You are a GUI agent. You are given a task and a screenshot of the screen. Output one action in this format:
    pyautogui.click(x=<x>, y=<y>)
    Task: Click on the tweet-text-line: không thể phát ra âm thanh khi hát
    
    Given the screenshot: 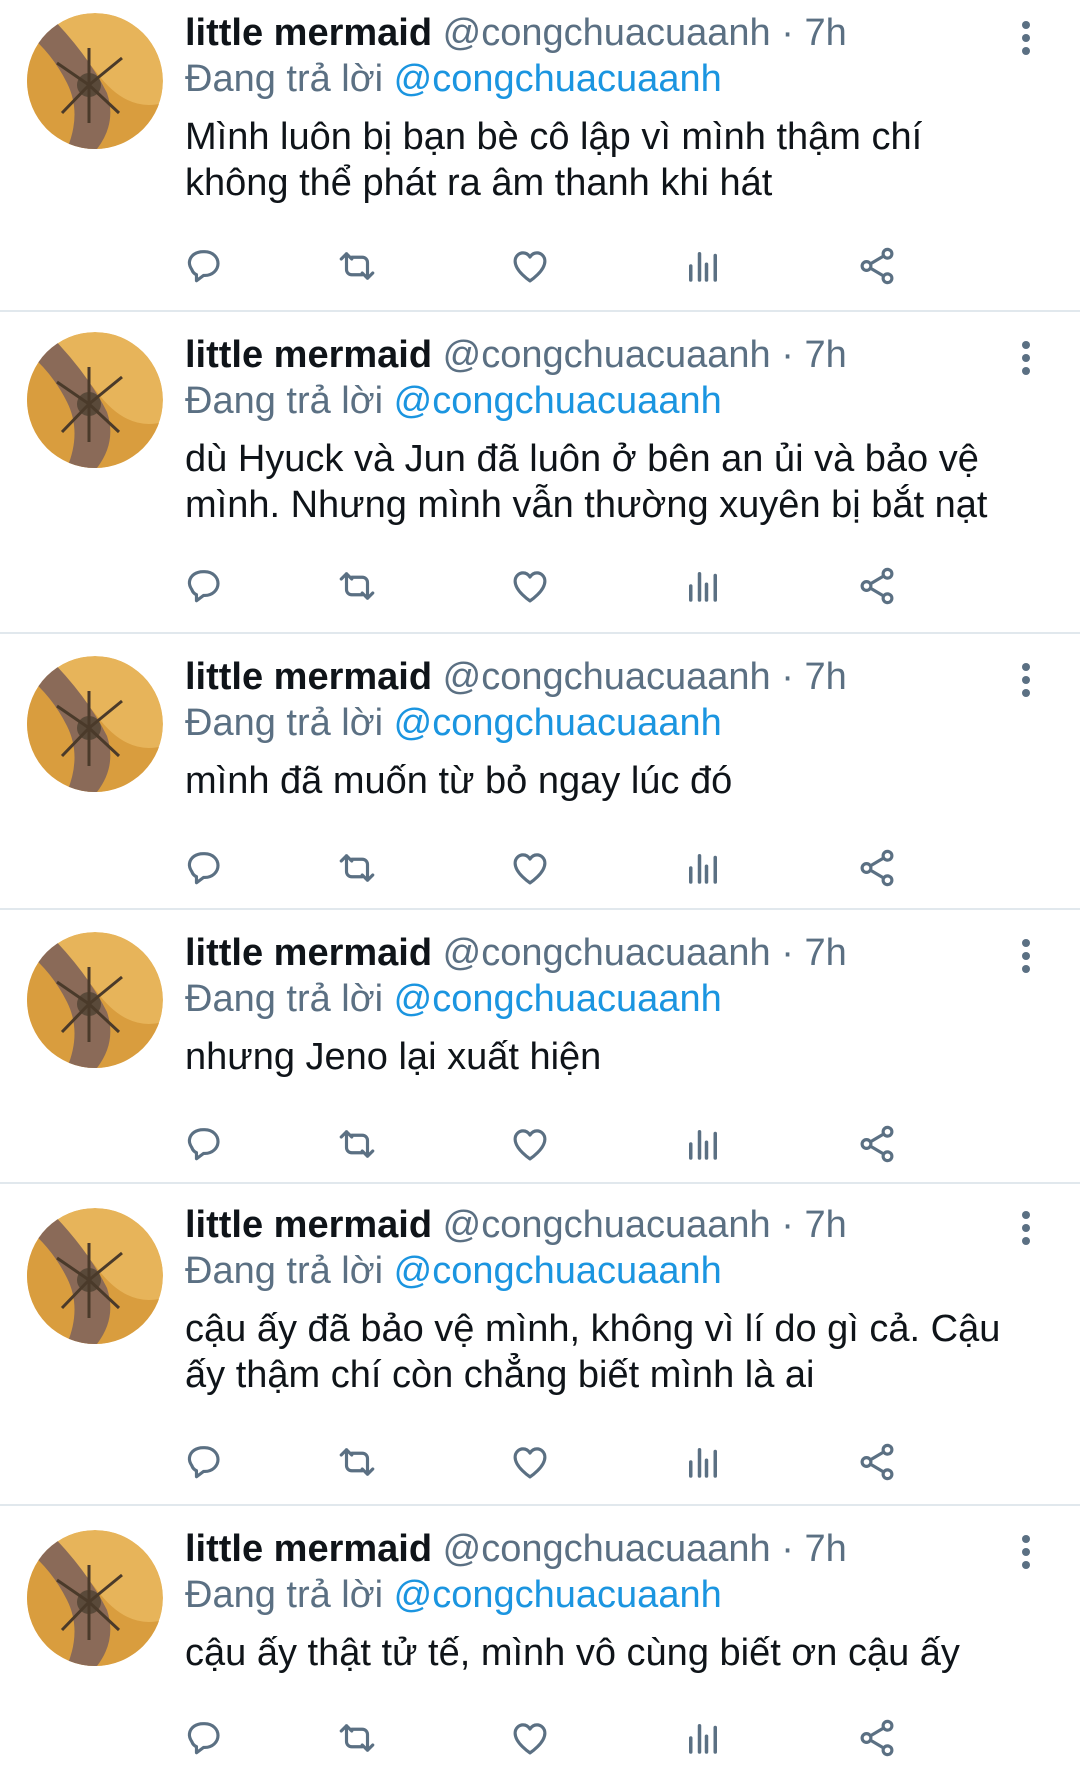 What is the action you would take?
    pyautogui.click(x=479, y=183)
    